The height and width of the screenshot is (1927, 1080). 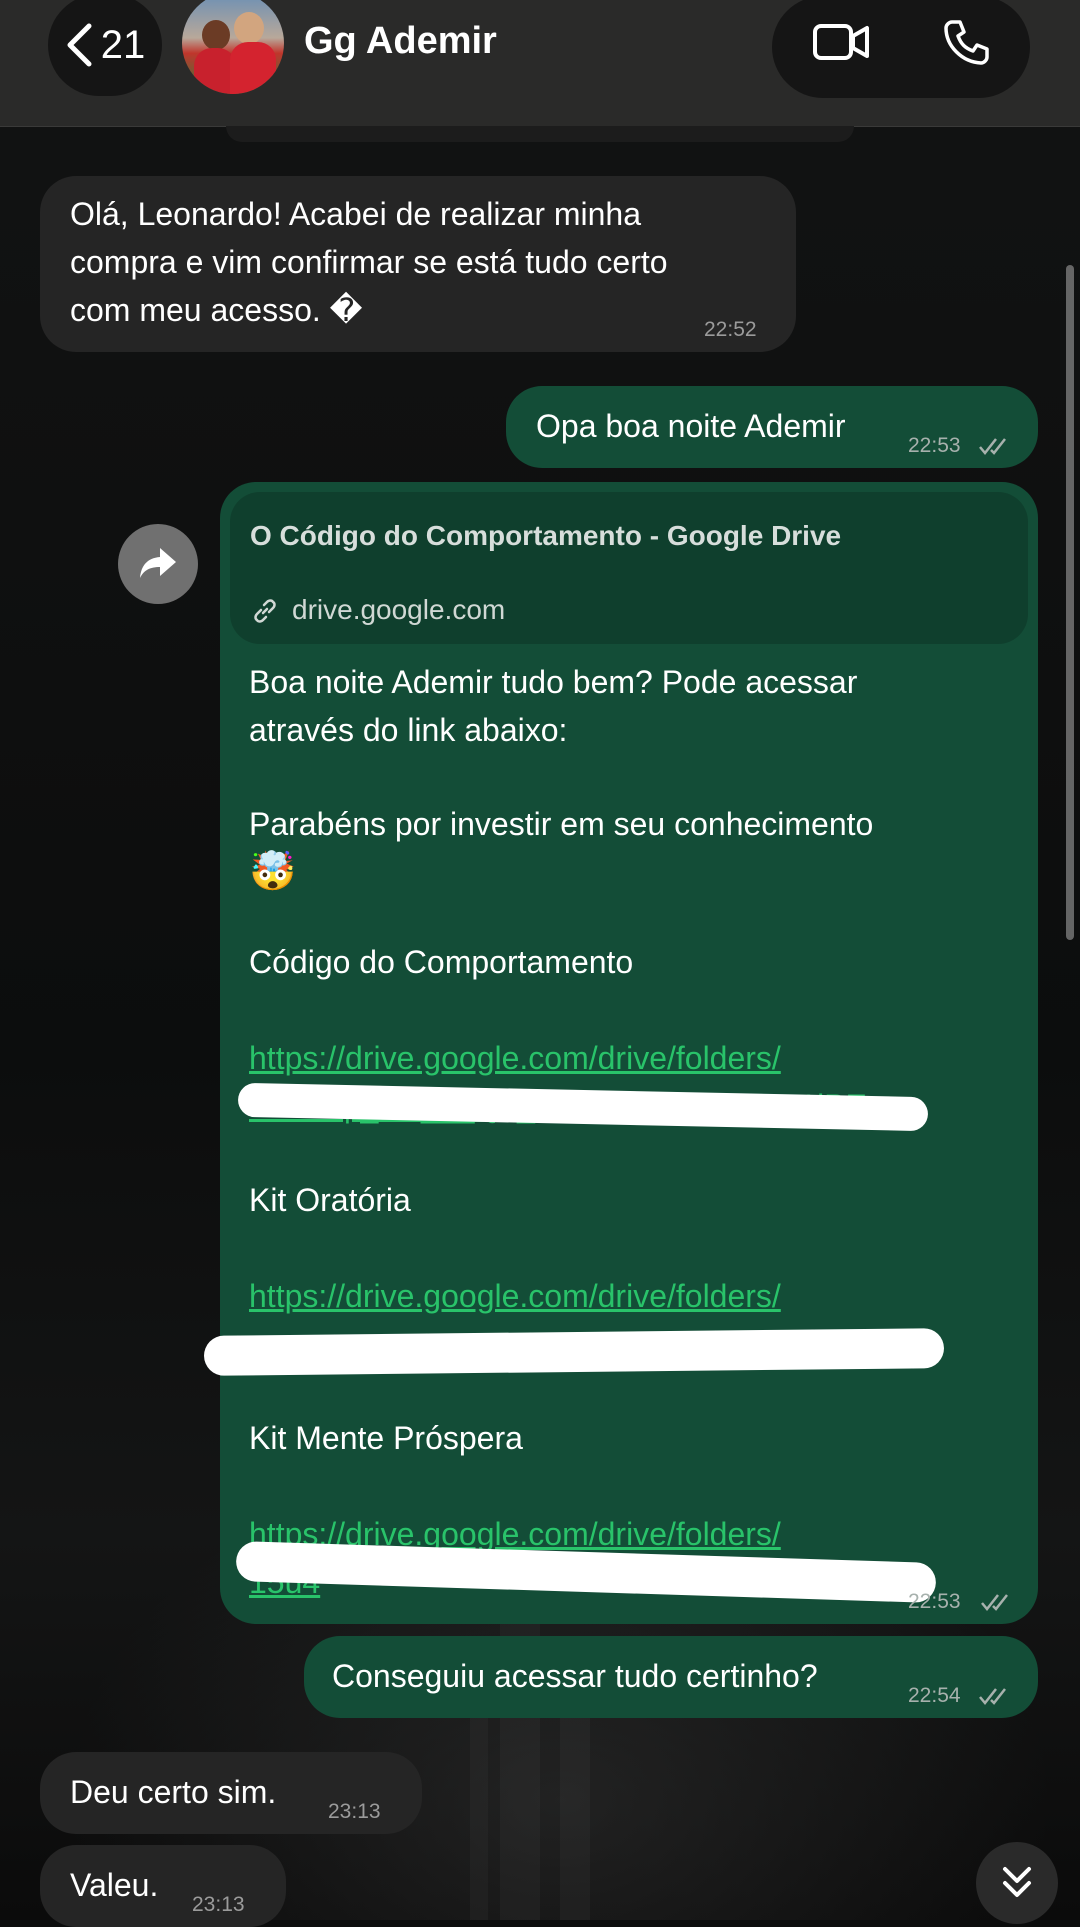 I want to click on link-icon, so click(x=265, y=611).